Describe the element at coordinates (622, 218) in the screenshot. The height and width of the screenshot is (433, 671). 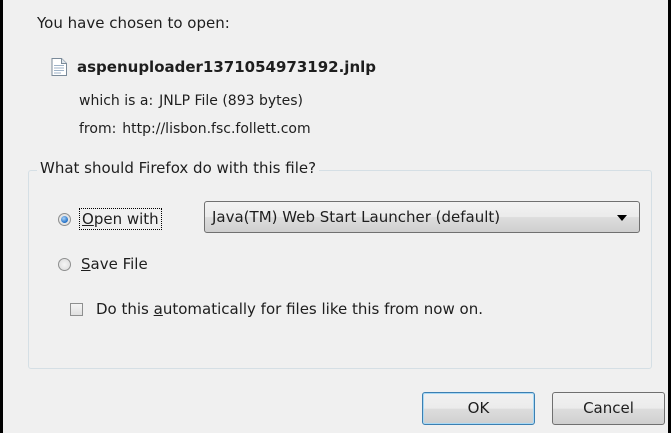
I see `chevron-down-icon` at that location.